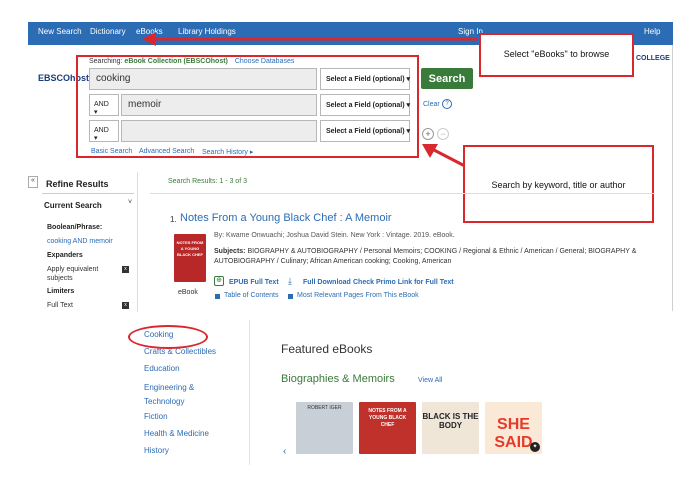 The width and height of the screenshot is (700, 491). What do you see at coordinates (162, 368) in the screenshot?
I see `category-education: Education` at bounding box center [162, 368].